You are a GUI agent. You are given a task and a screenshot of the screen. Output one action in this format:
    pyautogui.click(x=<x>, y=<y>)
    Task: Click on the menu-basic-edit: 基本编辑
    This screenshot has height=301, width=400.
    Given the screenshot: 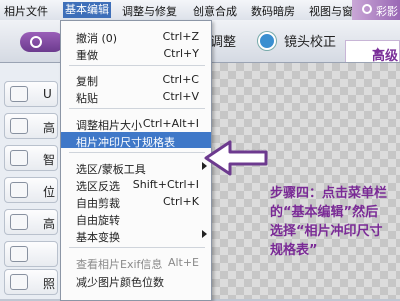 What is the action you would take?
    pyautogui.click(x=87, y=10)
    